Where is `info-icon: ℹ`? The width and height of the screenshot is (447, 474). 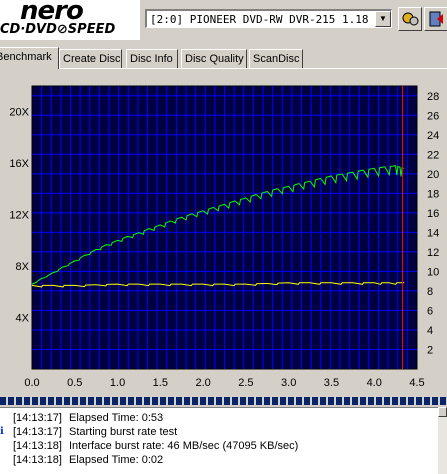 info-icon: ℹ is located at coordinates (2, 431).